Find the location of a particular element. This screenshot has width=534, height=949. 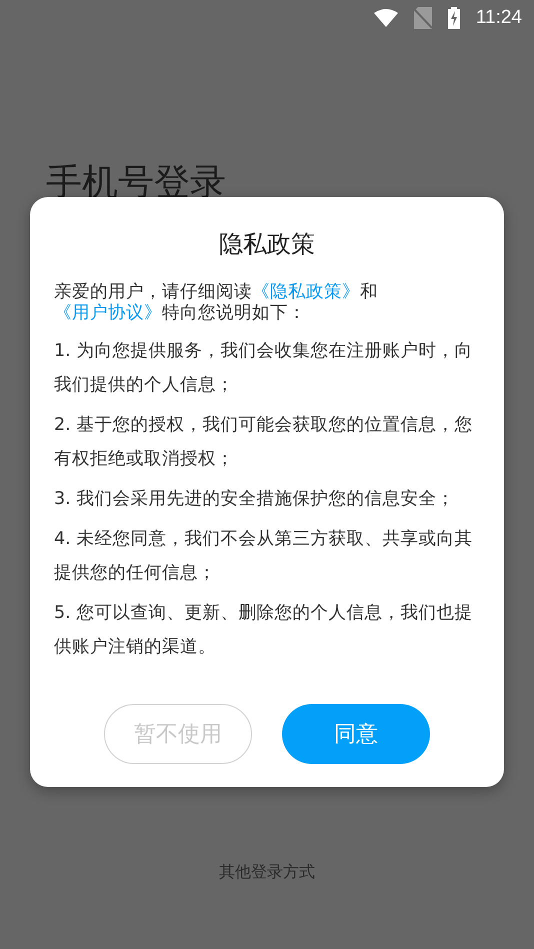

policy-link: 《用户协议》 is located at coordinates (108, 313).